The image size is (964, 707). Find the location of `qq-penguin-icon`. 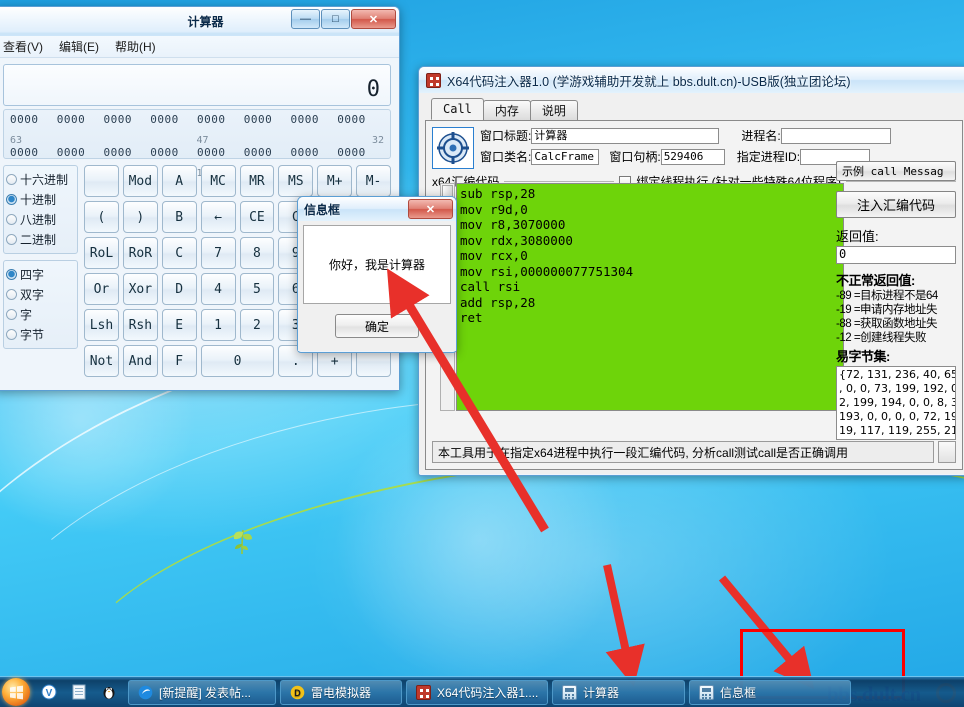

qq-penguin-icon is located at coordinates (109, 692).